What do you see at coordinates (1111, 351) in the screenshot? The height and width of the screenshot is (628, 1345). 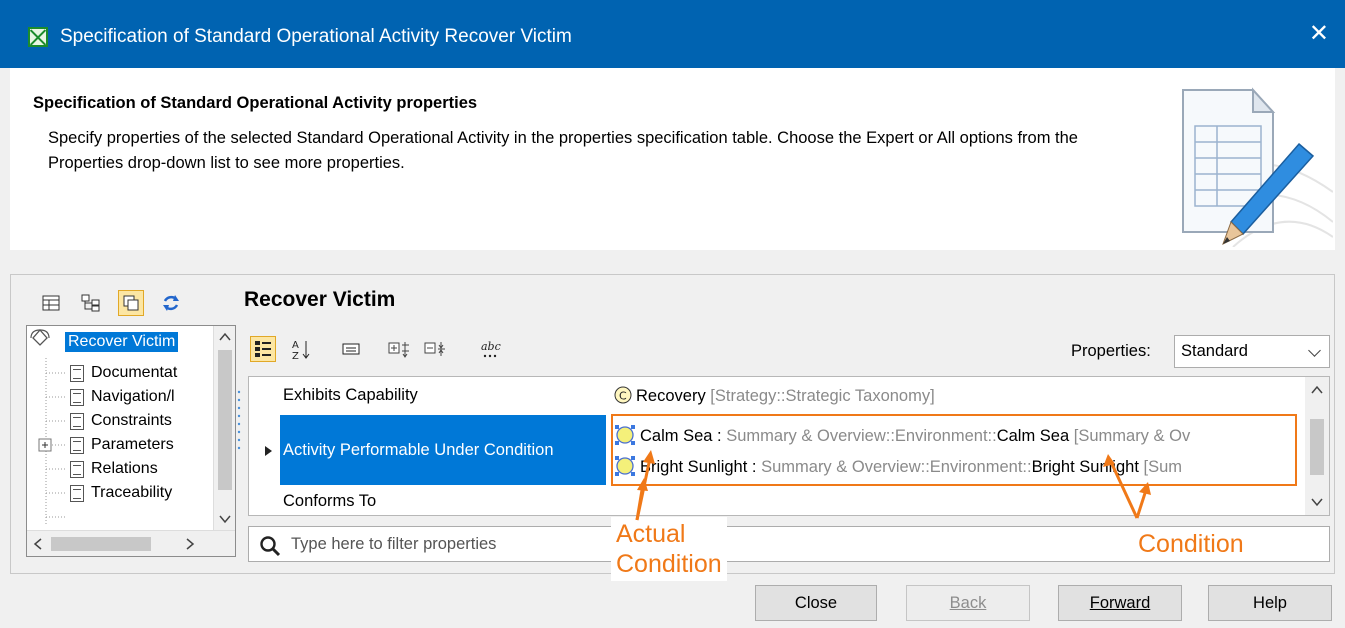 I see `properties-label: Properties:` at bounding box center [1111, 351].